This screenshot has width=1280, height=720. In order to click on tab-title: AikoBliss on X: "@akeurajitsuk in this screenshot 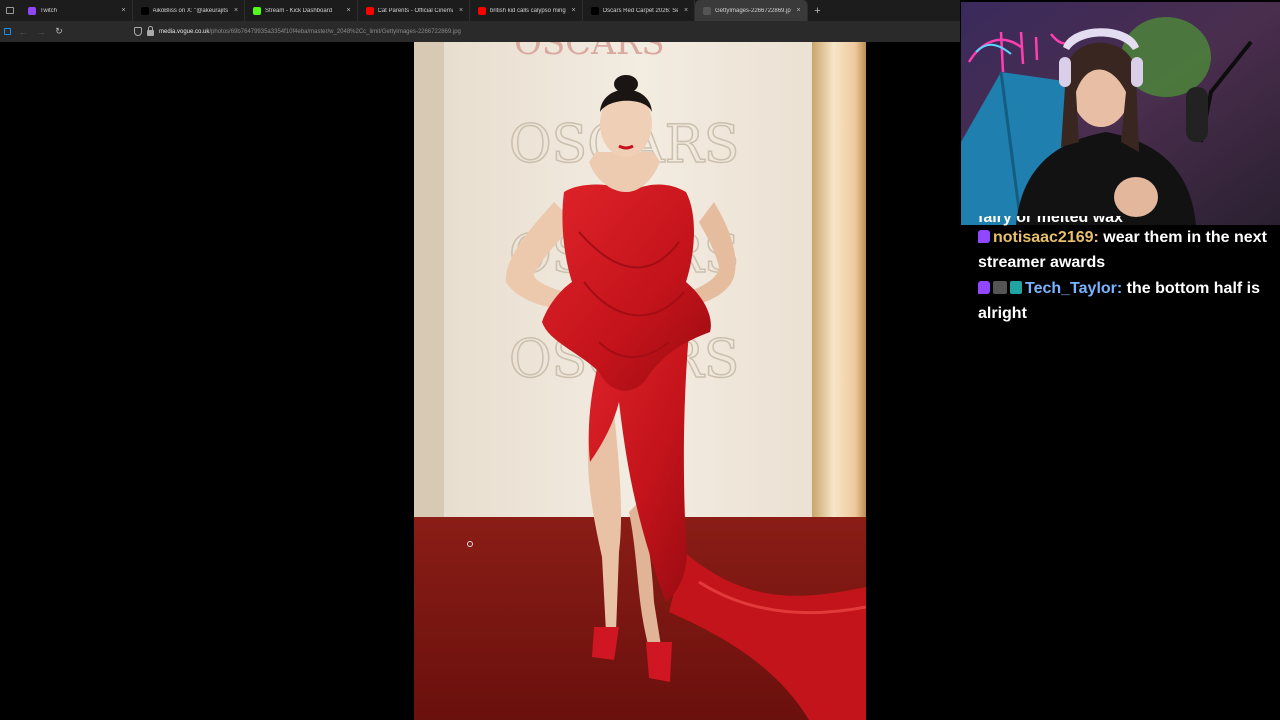, I will do `click(190, 10)`.